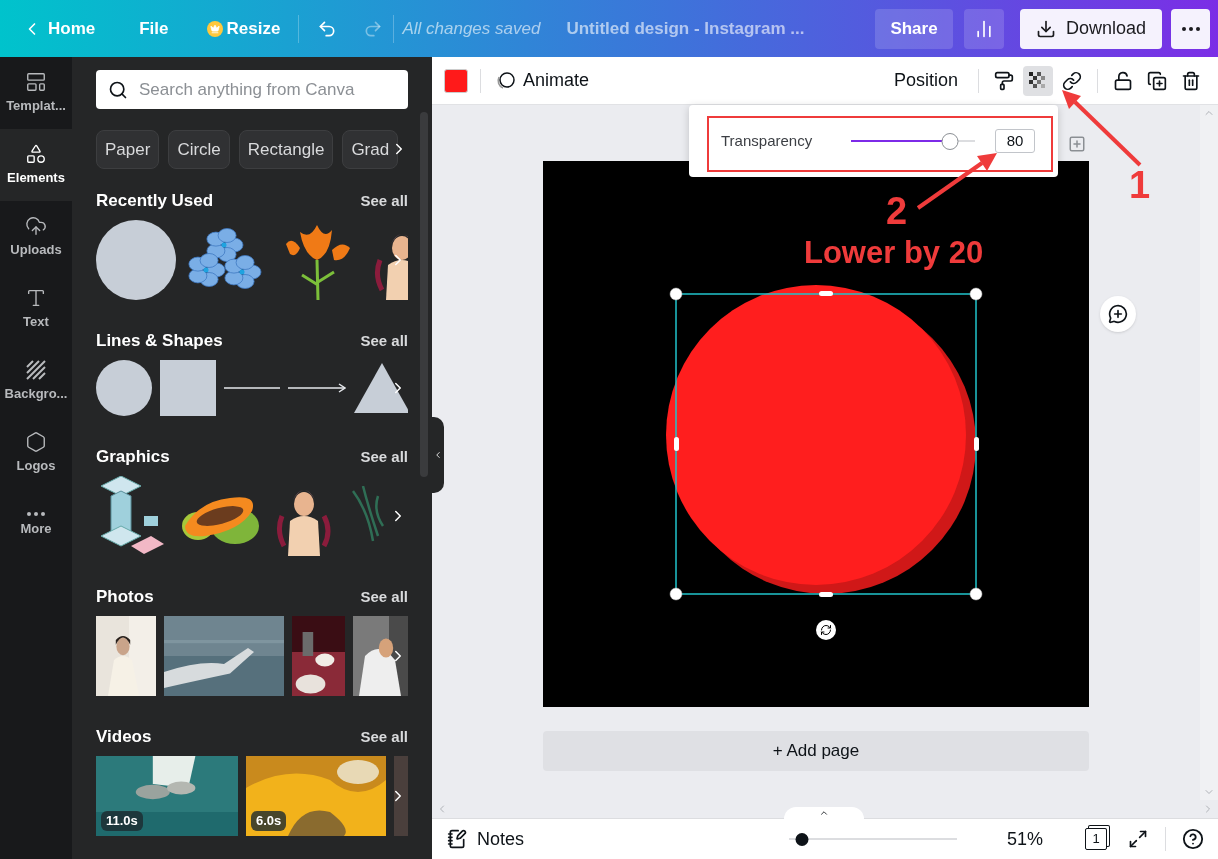 This screenshot has width=1218, height=859. I want to click on hexagon-icon, so click(36, 441).